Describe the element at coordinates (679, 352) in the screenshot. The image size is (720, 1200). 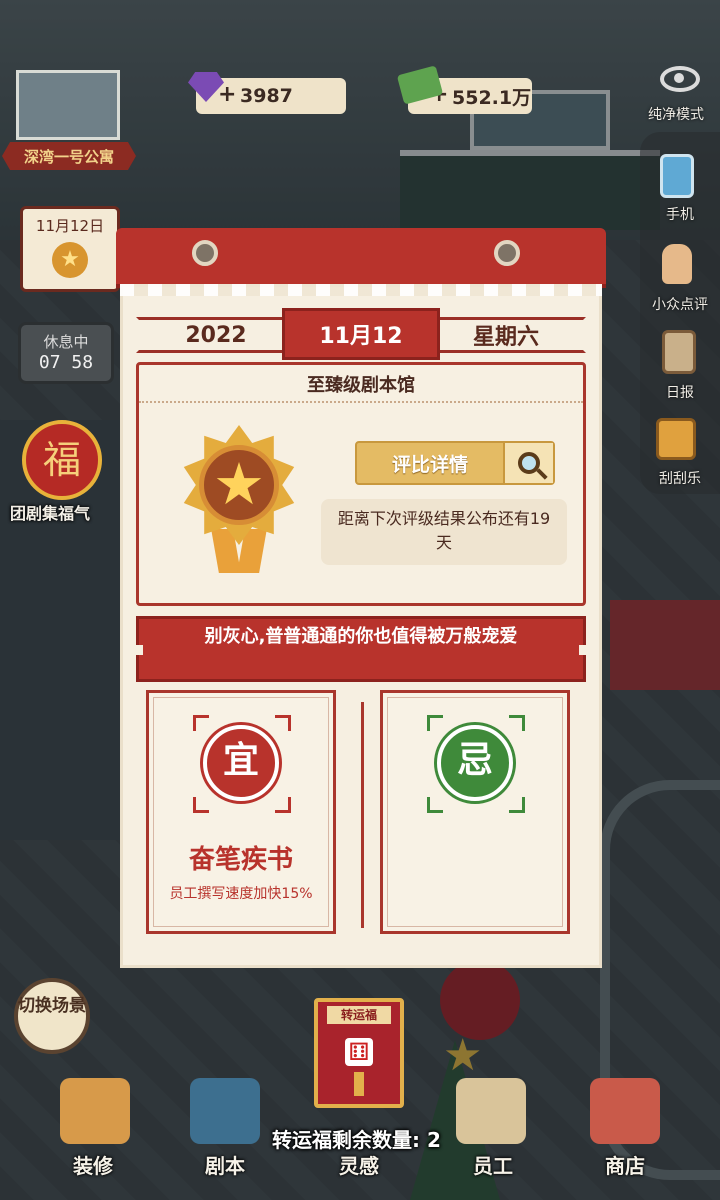
I see `clipboard-icon` at that location.